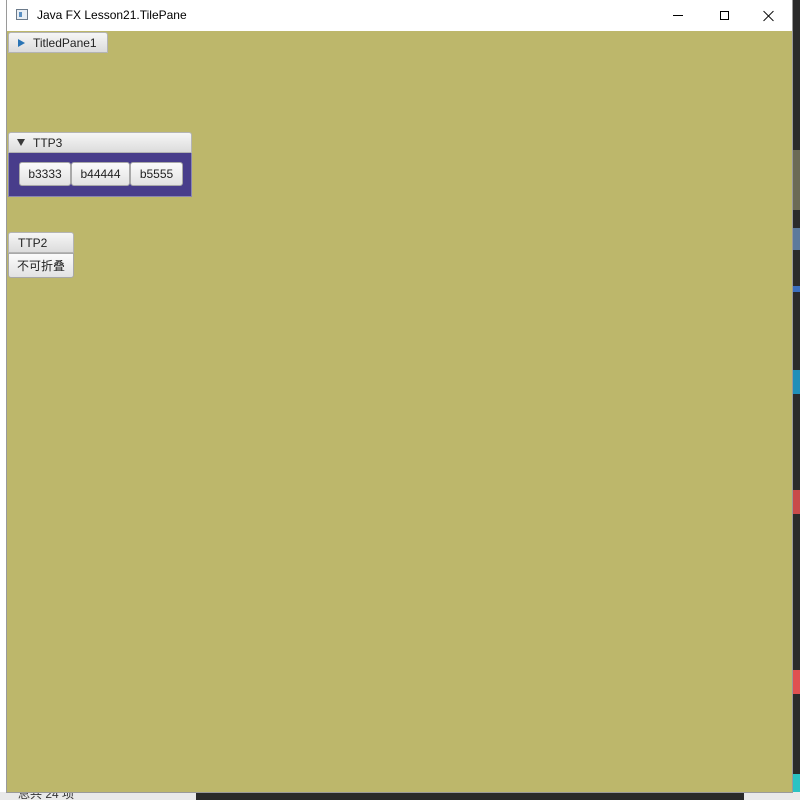 The height and width of the screenshot is (800, 800). I want to click on button-b5555: b5555, so click(156, 174).